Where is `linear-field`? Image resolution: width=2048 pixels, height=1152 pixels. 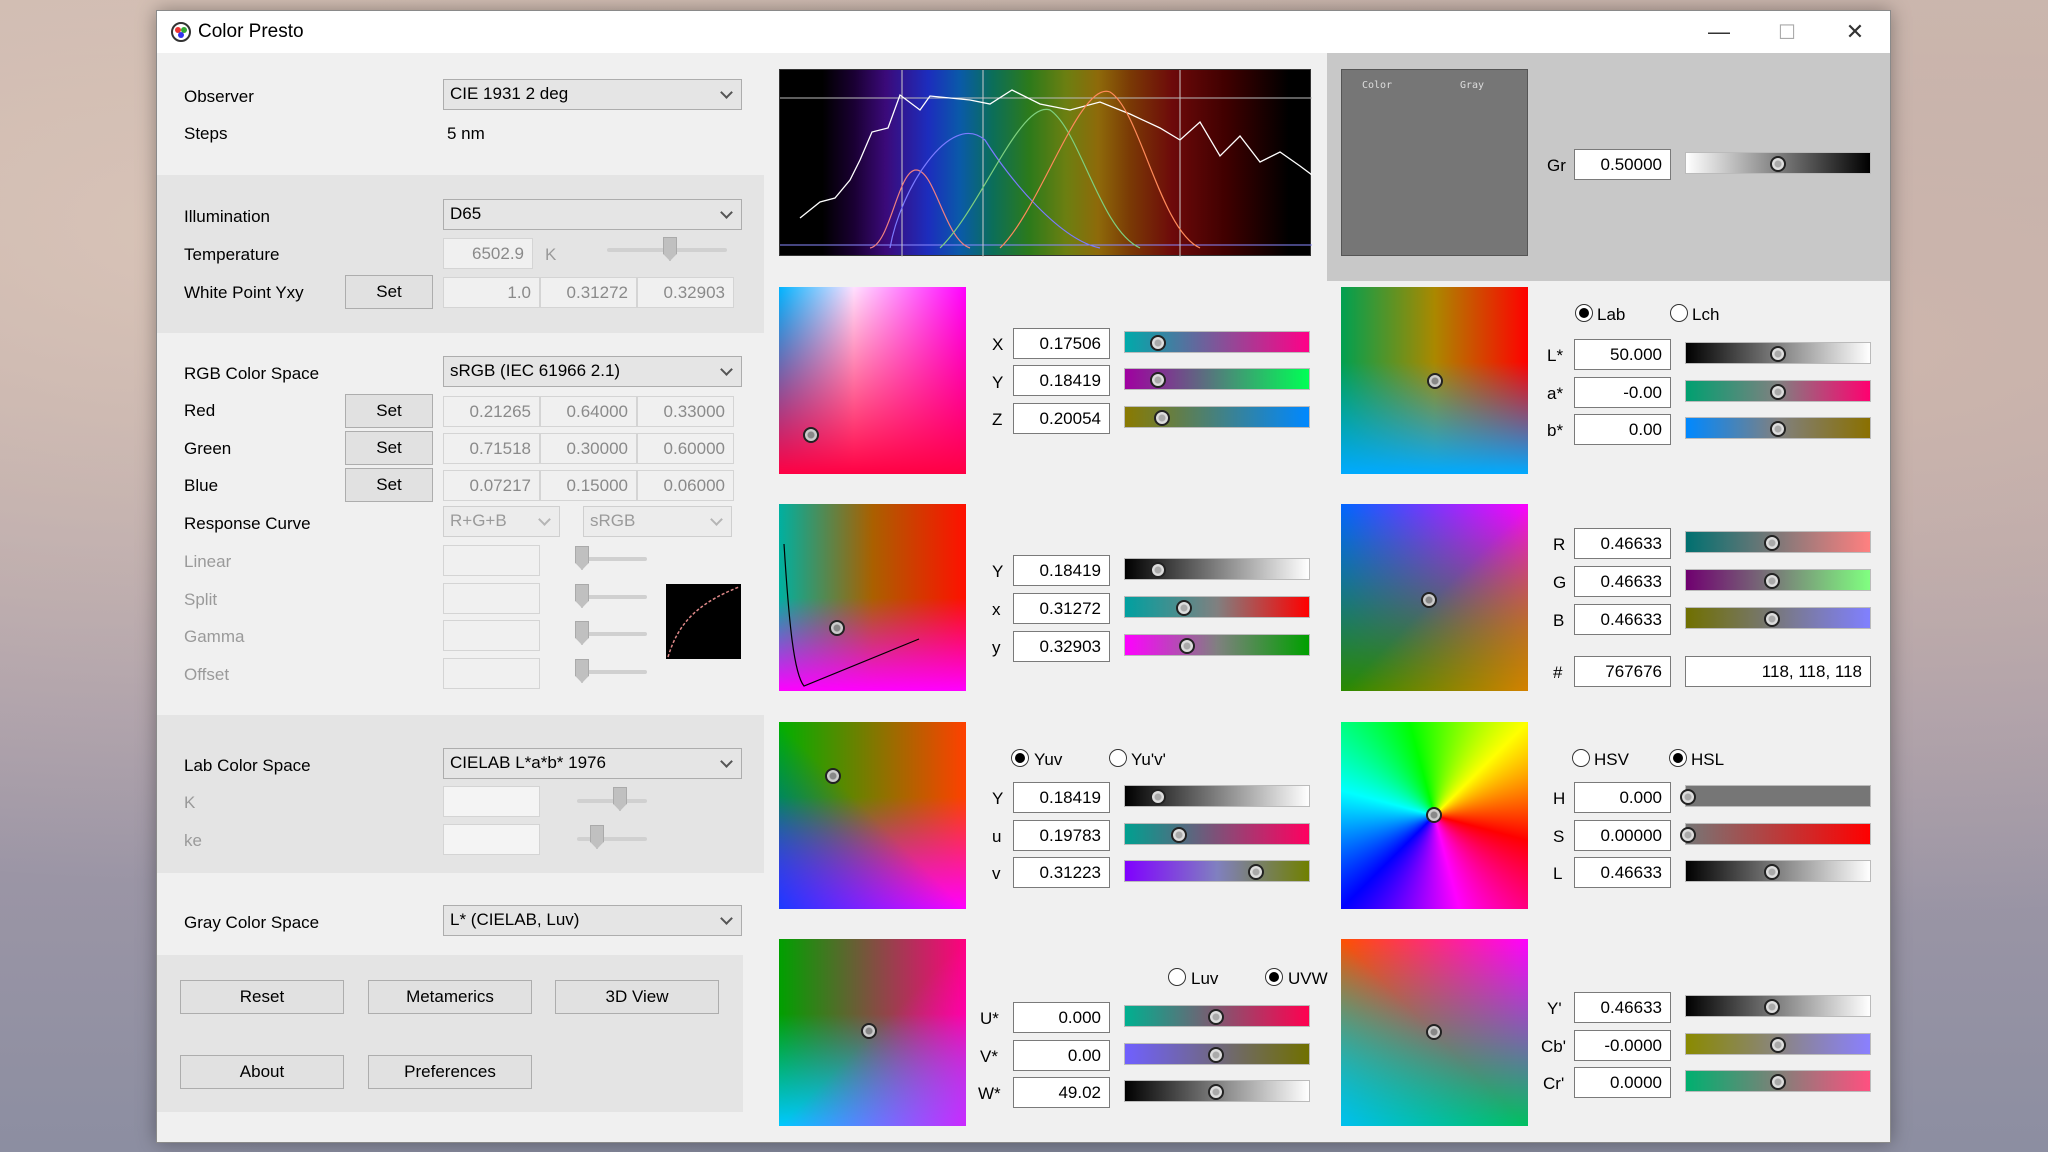
linear-field is located at coordinates (491, 560).